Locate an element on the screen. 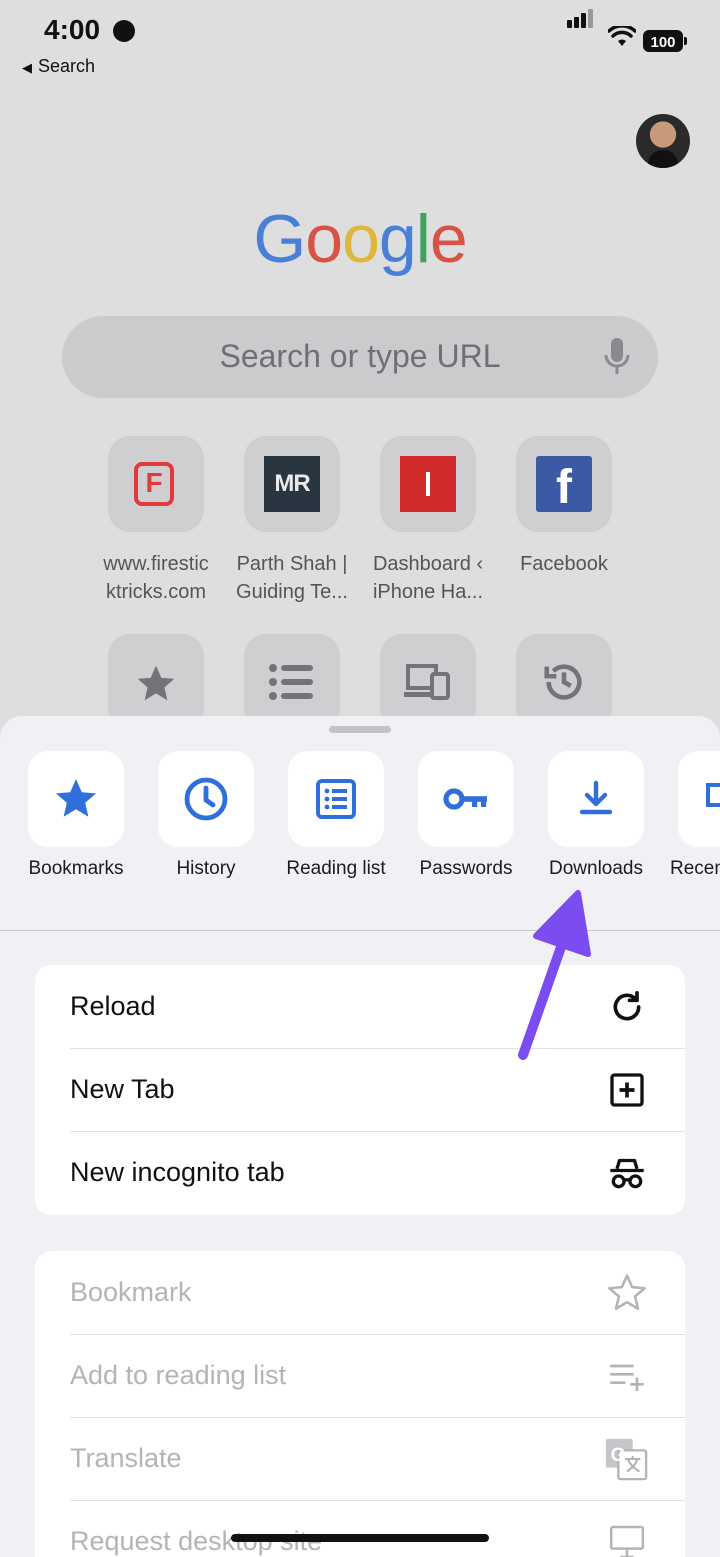  dashboard-favicon is located at coordinates (428, 484).